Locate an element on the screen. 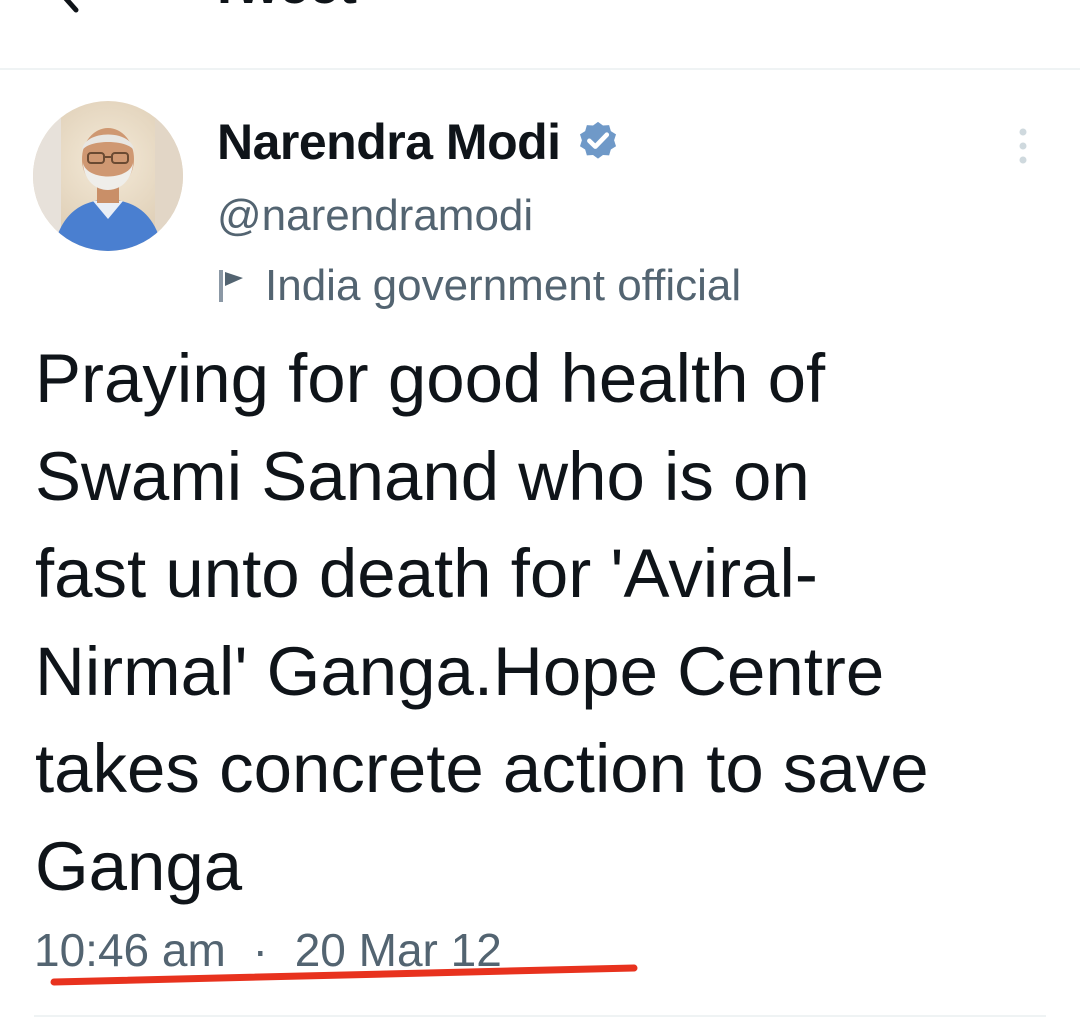  tweet-text-line: Nirmal' Ganga.Hope Centre is located at coordinates (460, 671).